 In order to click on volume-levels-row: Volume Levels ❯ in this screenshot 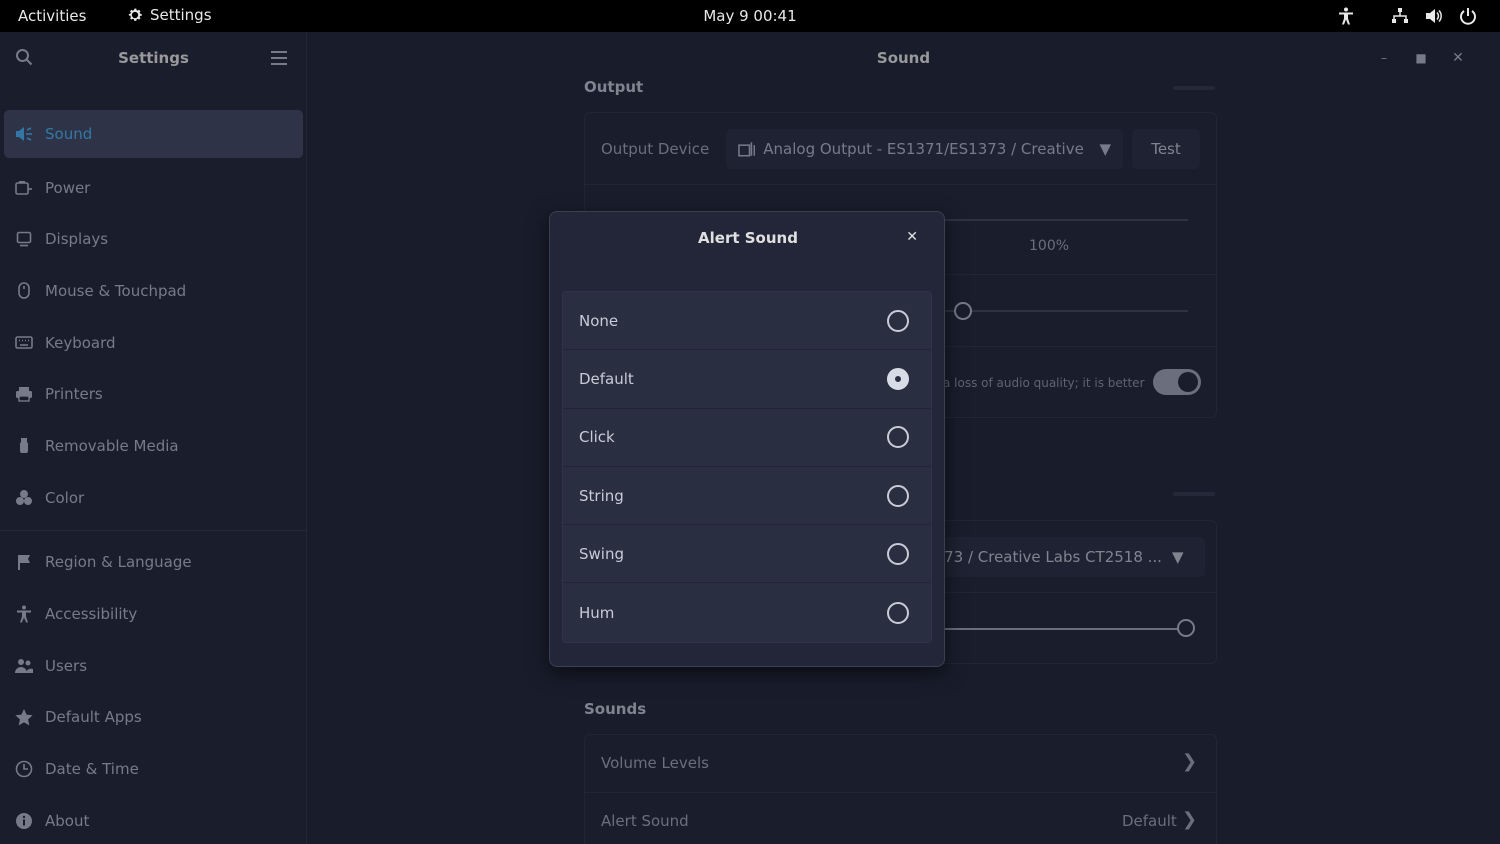, I will do `click(900, 764)`.